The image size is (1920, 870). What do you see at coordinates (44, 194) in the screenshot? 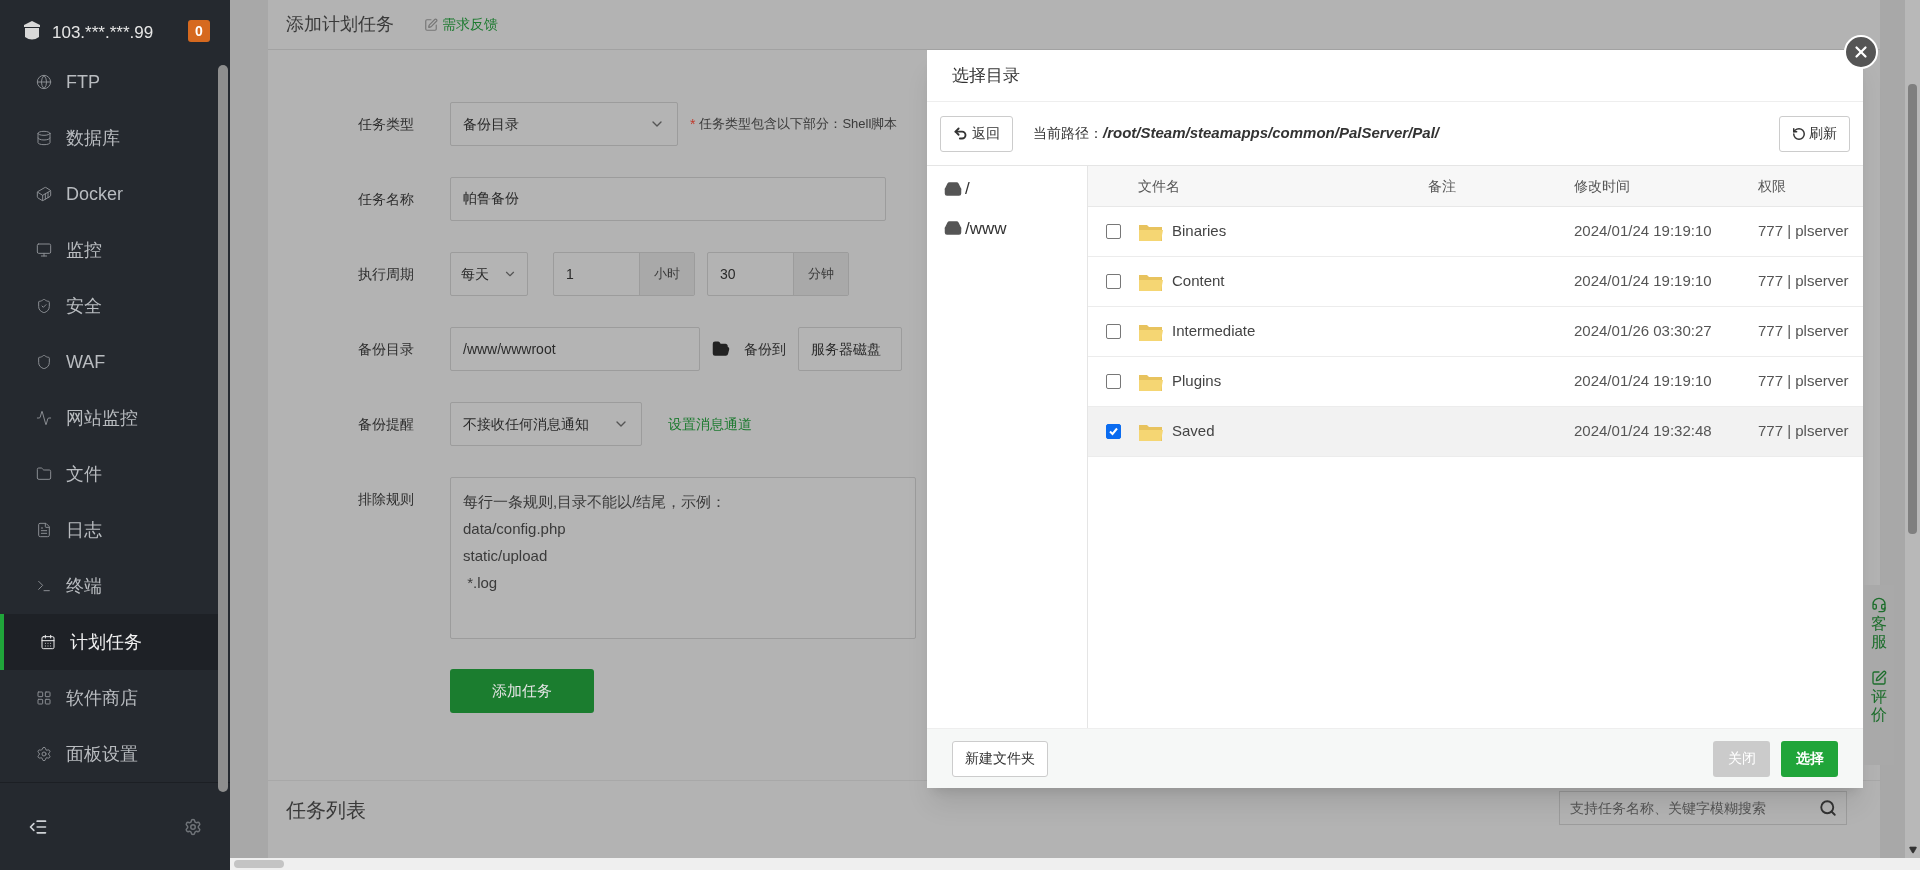
I see `container-icon` at bounding box center [44, 194].